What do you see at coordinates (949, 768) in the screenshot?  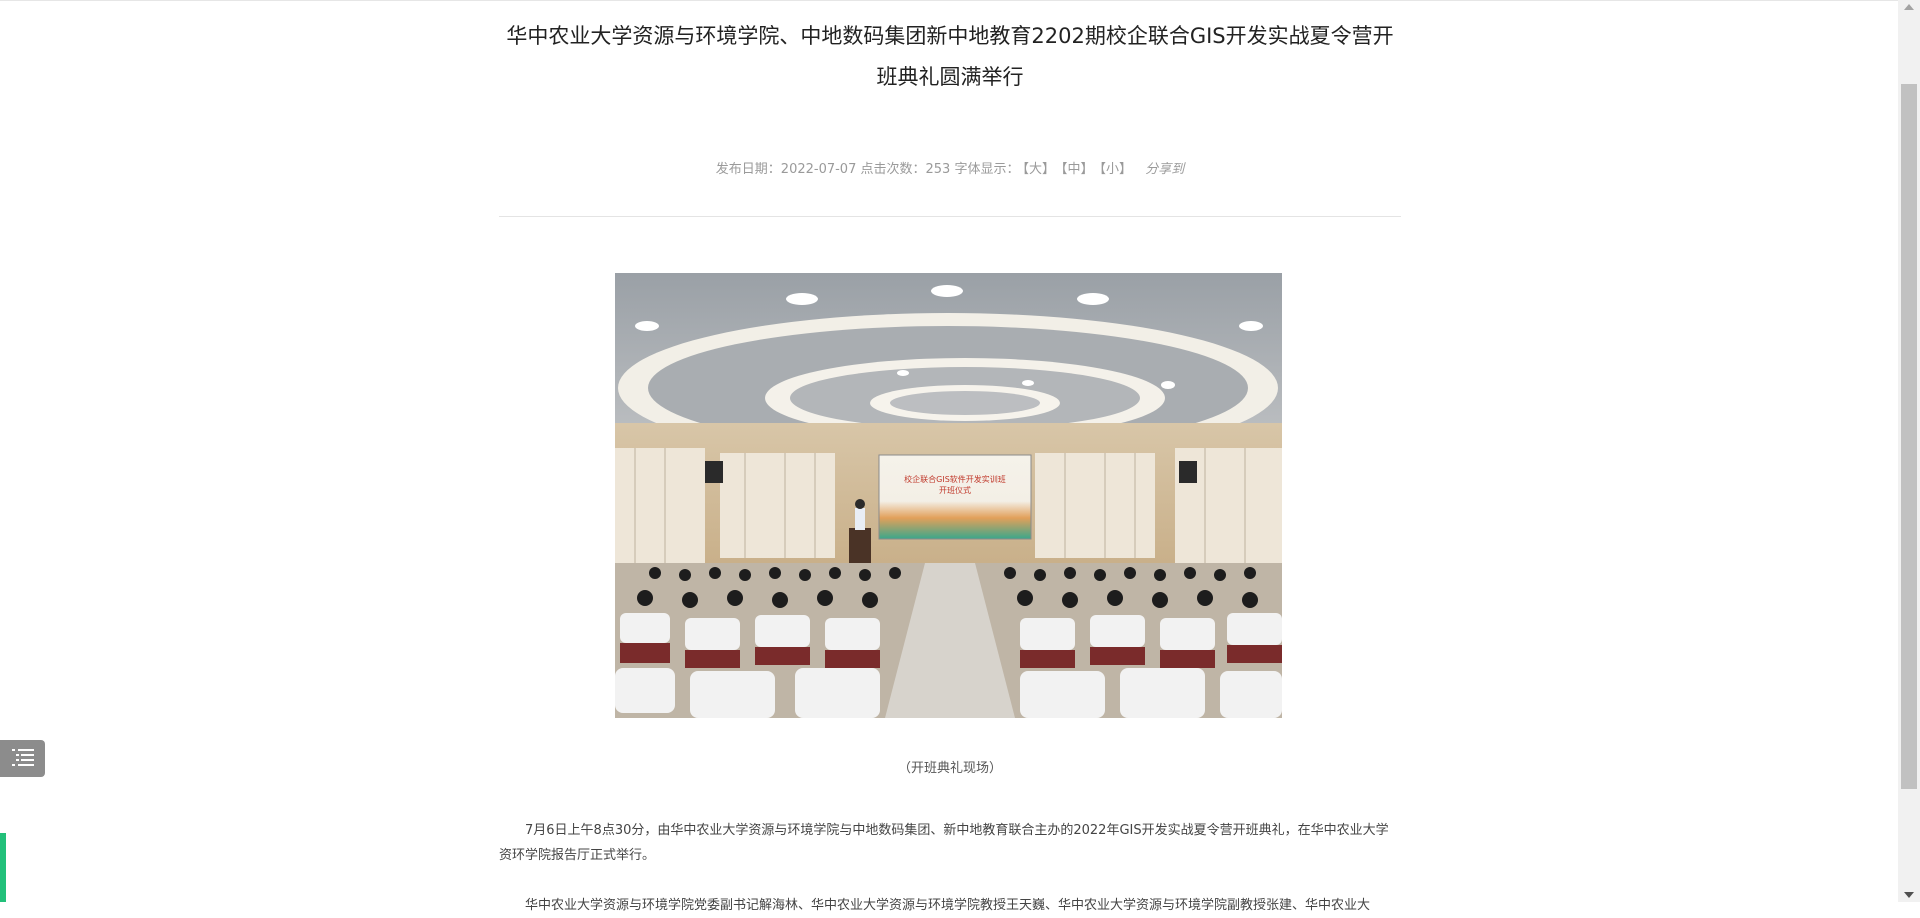 I see `photo-caption: （开班典礼现场）` at bounding box center [949, 768].